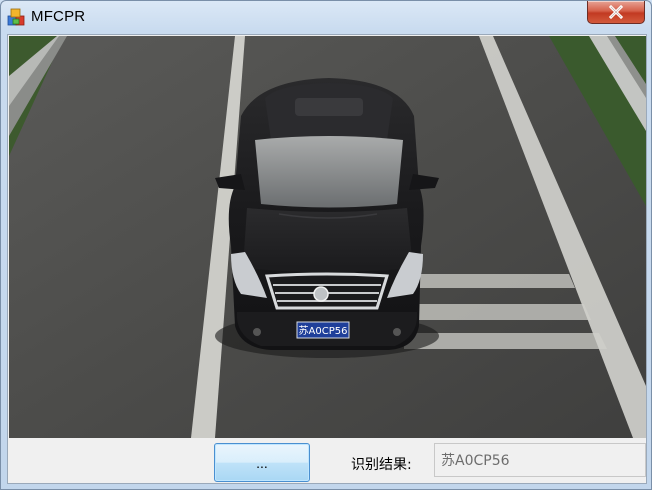 The height and width of the screenshot is (490, 652). Describe the element at coordinates (323, 330) in the screenshot. I see `plate-text: 苏A0CP56` at that location.